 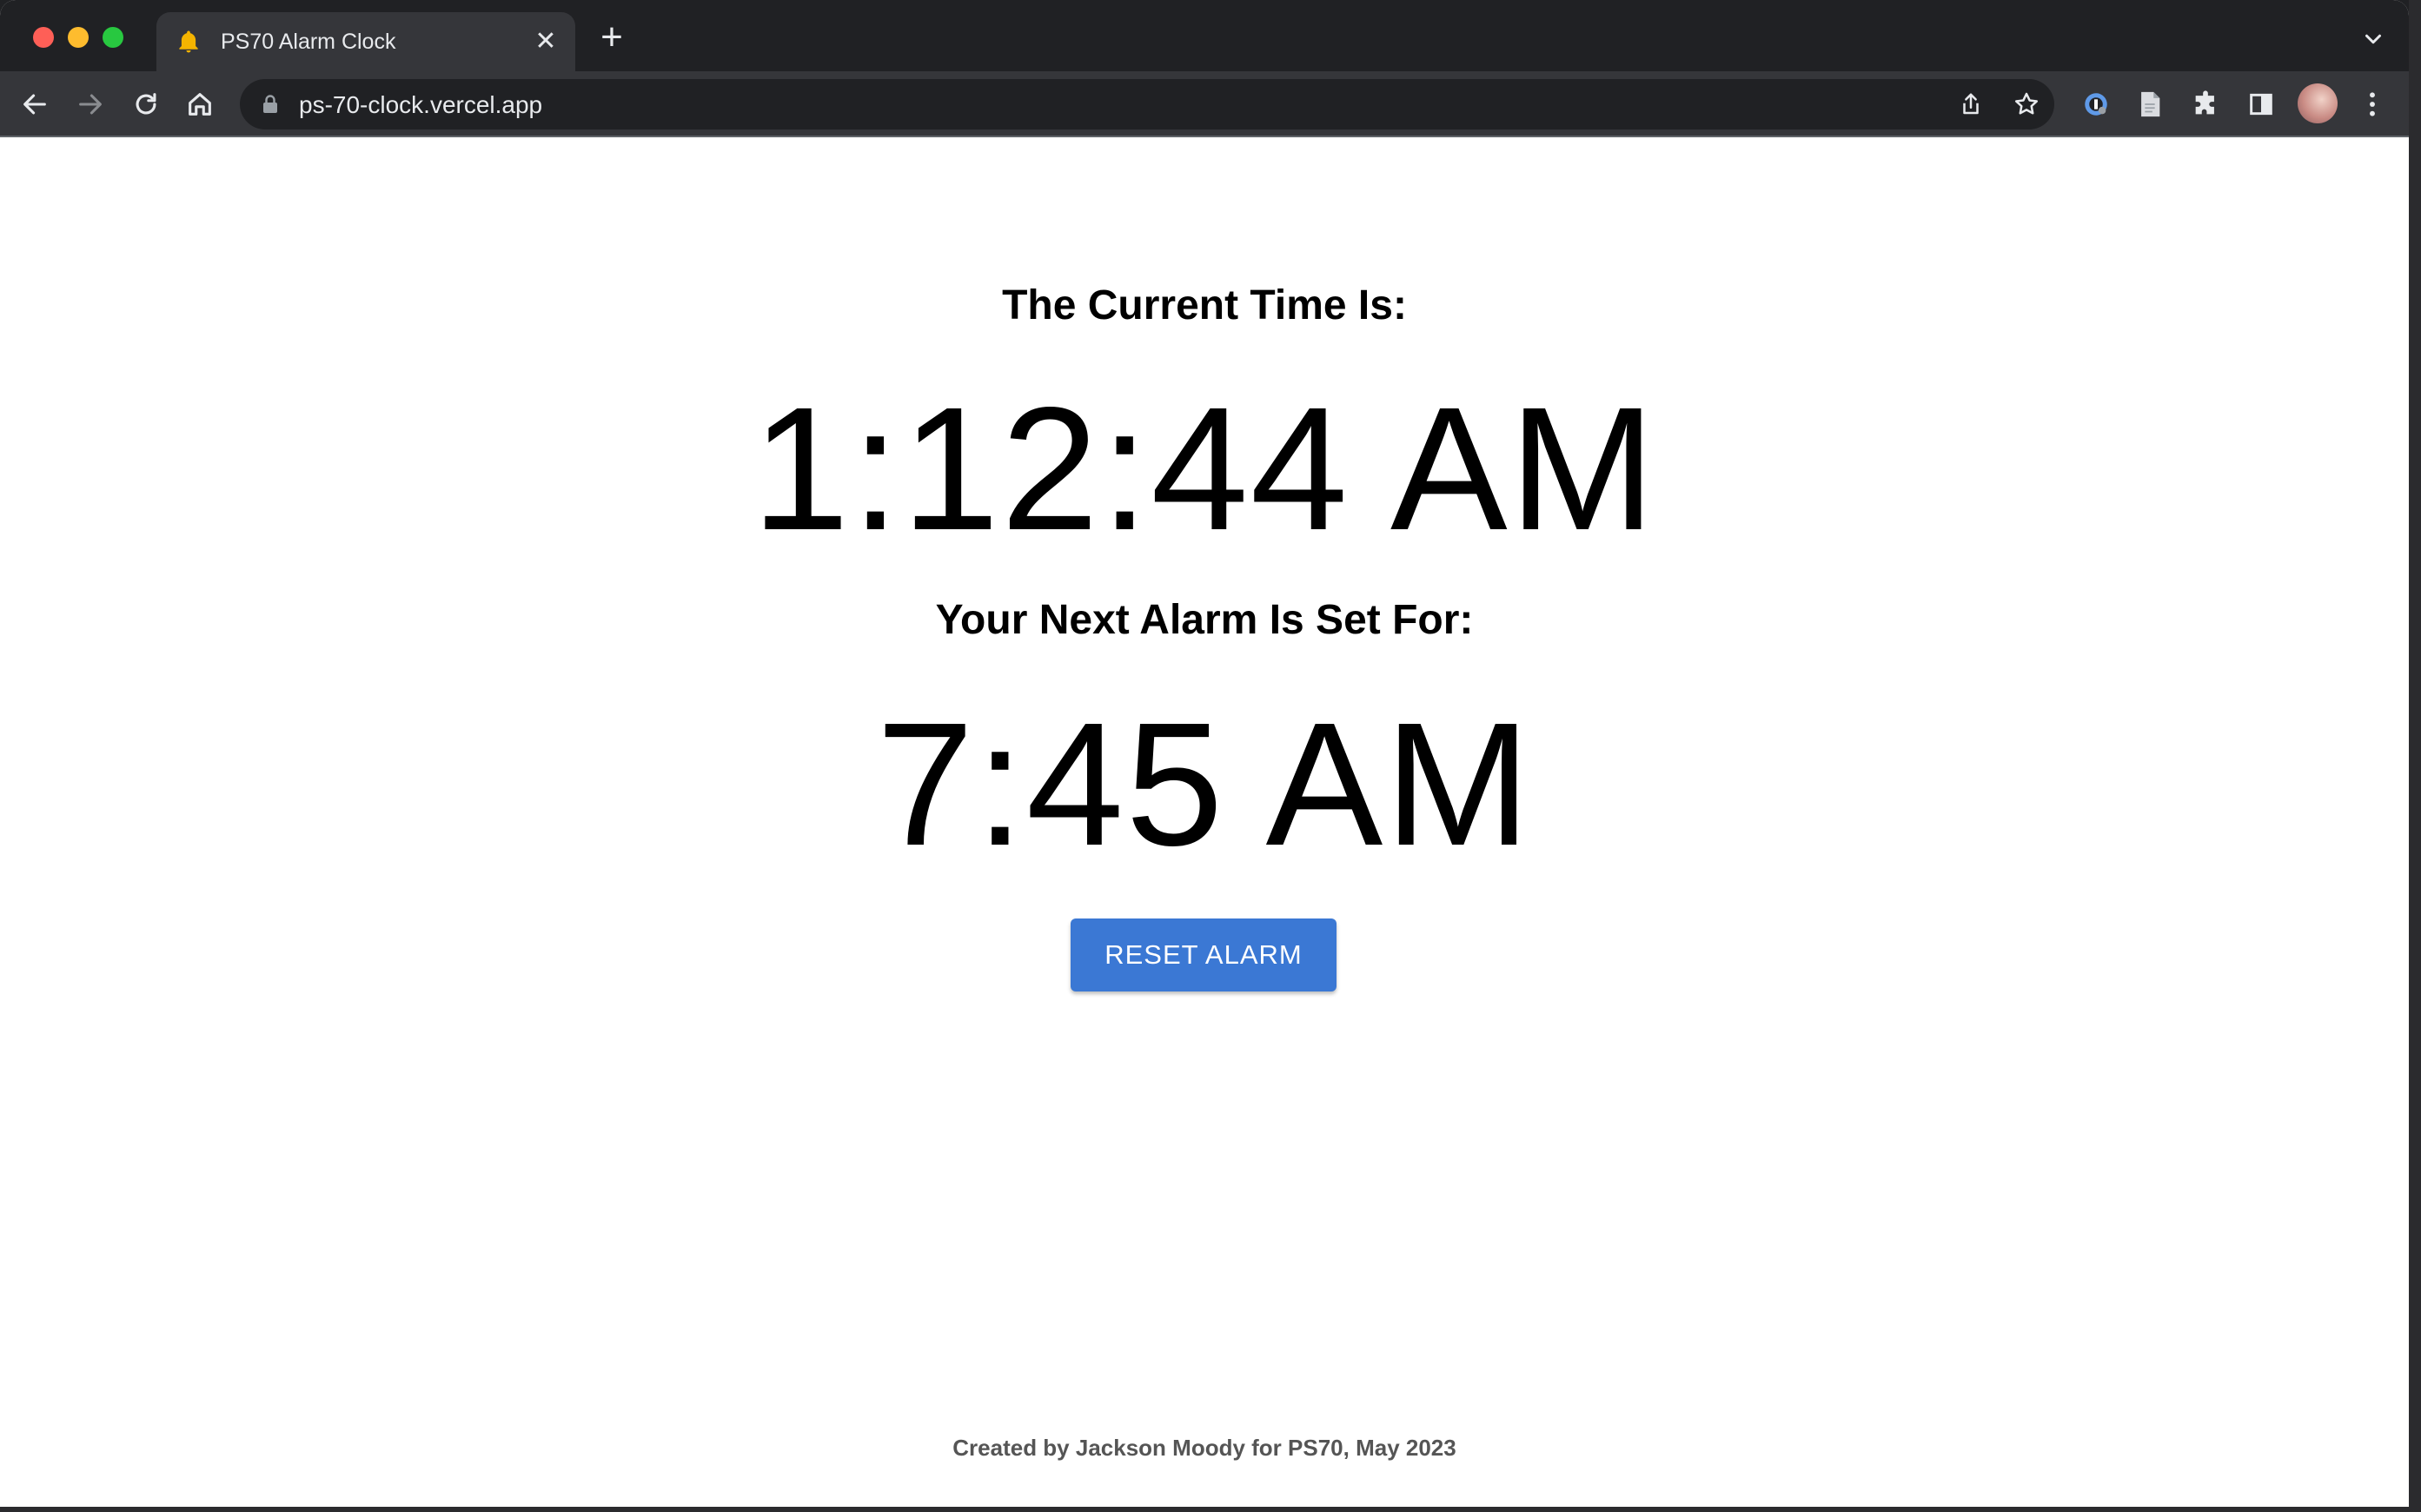 I want to click on next-alarm-label: Your Next Alarm Is Set For:, so click(x=1204, y=620).